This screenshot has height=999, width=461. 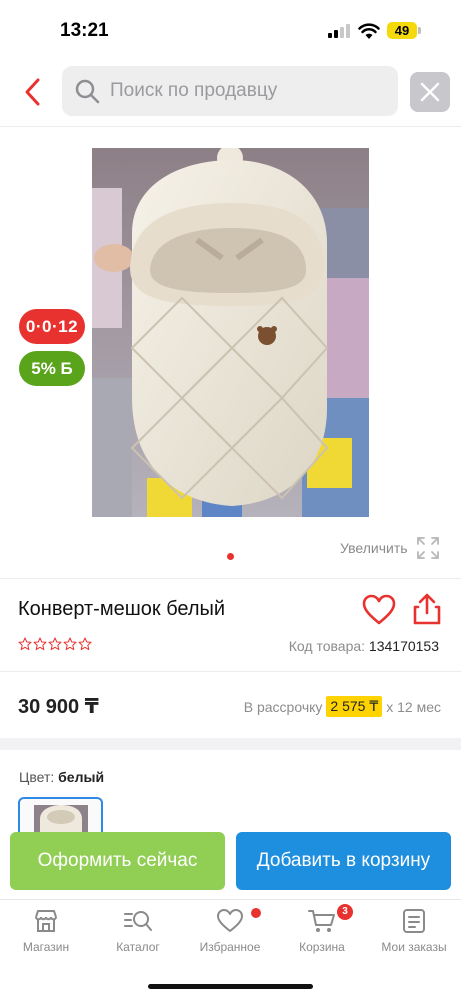 I want to click on search-header, so click(x=230, y=92).